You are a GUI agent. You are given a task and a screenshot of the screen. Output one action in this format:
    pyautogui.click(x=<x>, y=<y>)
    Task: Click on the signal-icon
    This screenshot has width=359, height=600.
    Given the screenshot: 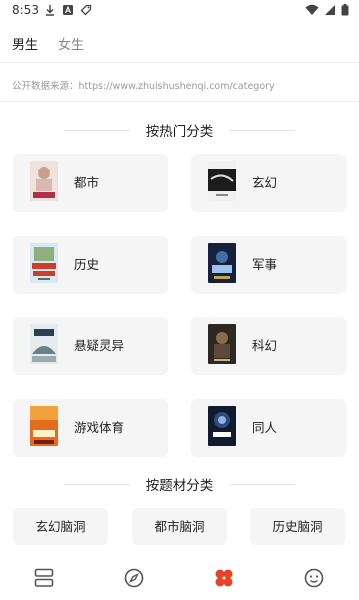 What is the action you would take?
    pyautogui.click(x=330, y=10)
    